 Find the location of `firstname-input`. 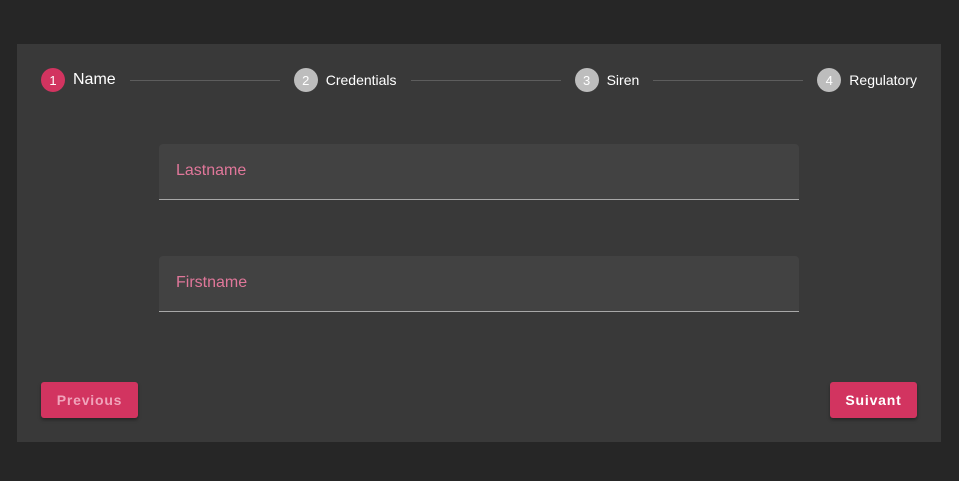

firstname-input is located at coordinates (479, 283).